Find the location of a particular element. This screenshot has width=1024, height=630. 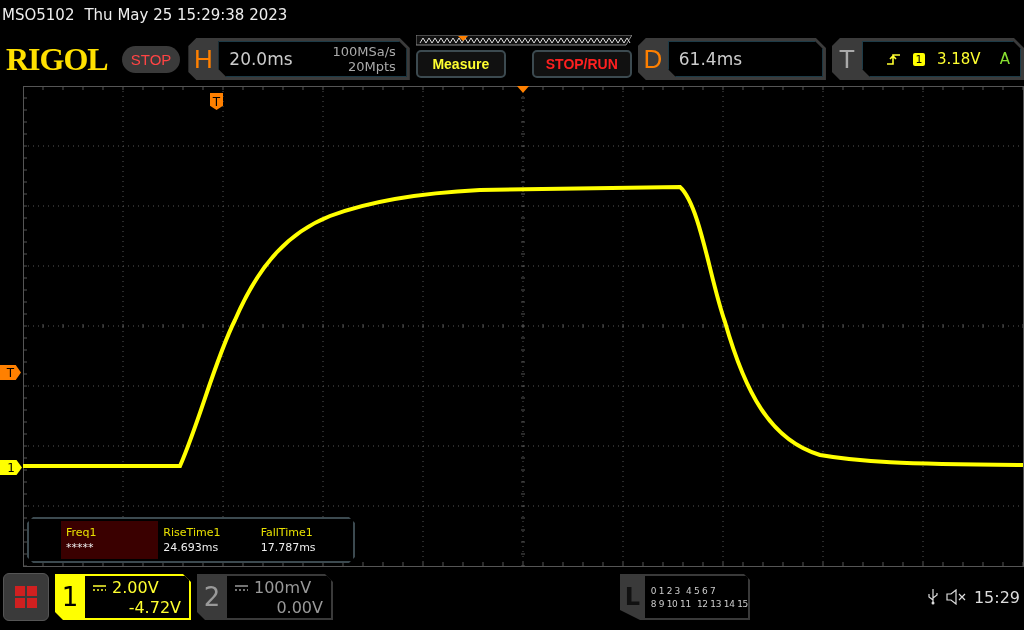

trigger-panel: T 1 3.18V A is located at coordinates (927, 59).